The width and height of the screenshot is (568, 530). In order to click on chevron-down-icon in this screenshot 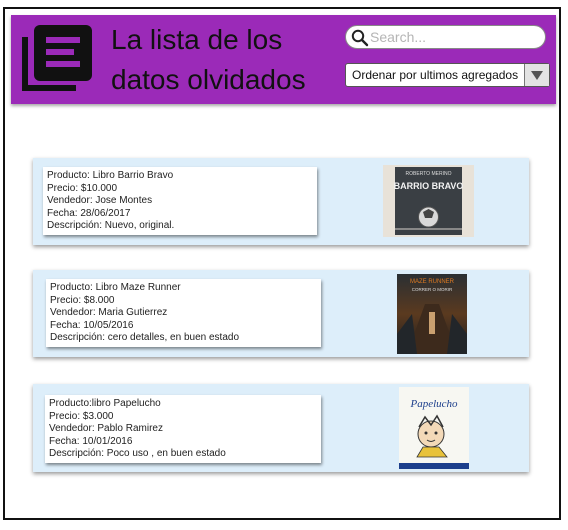, I will do `click(536, 75)`.